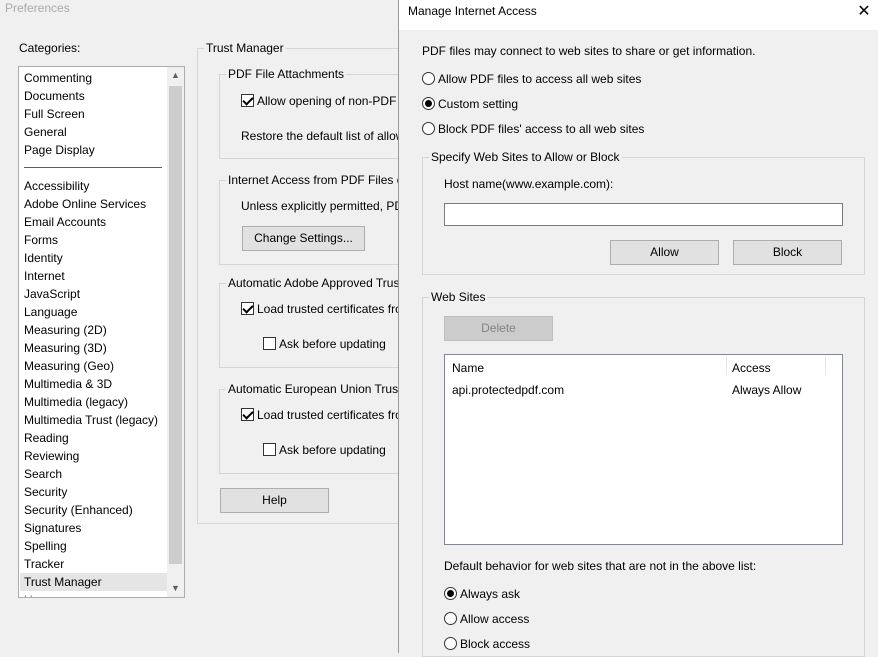 This screenshot has height=657, width=878. I want to click on category-item: Tracker, so click(44, 564).